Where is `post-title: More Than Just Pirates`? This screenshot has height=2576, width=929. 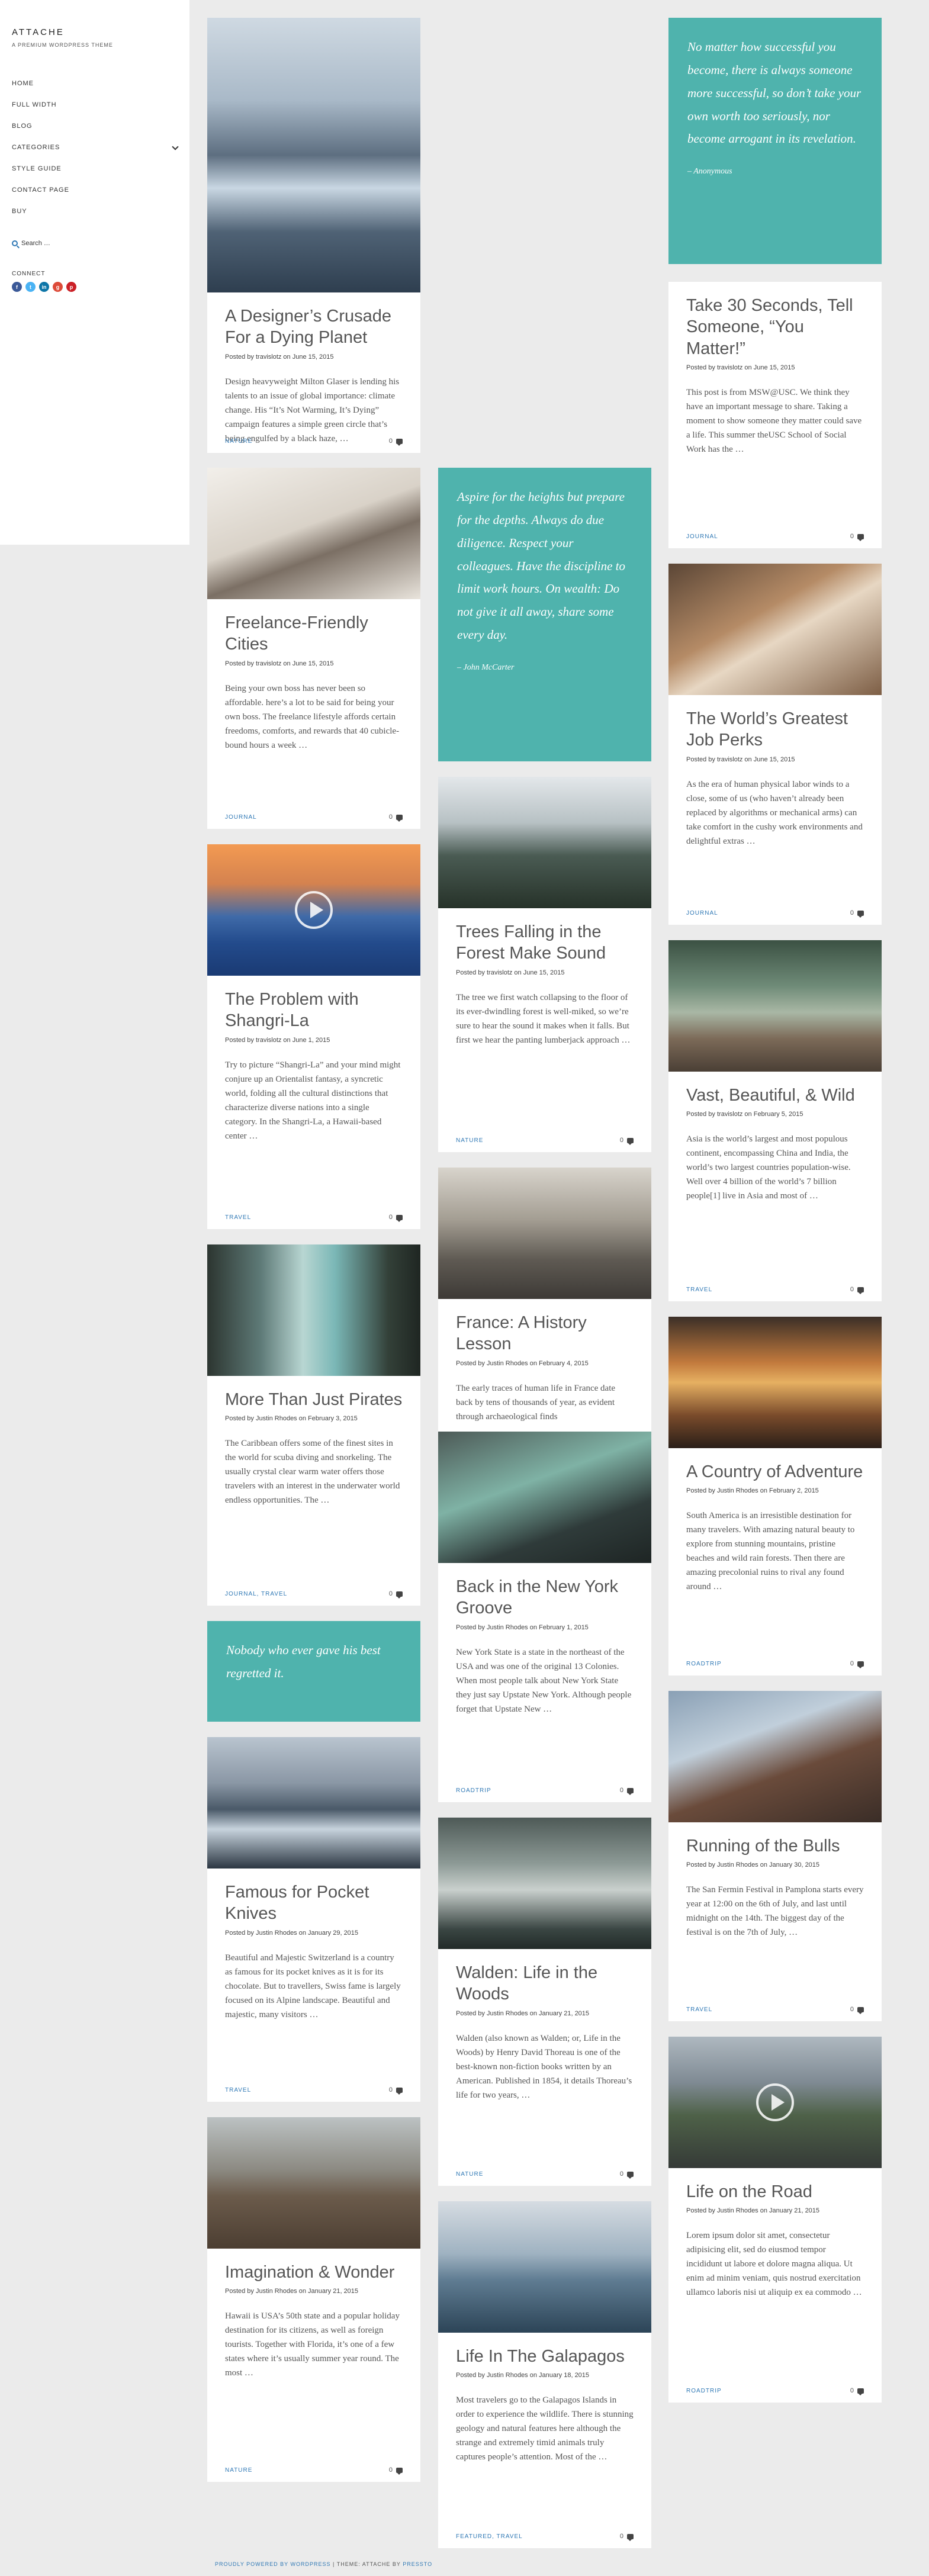 post-title: More Than Just Pirates is located at coordinates (314, 1399).